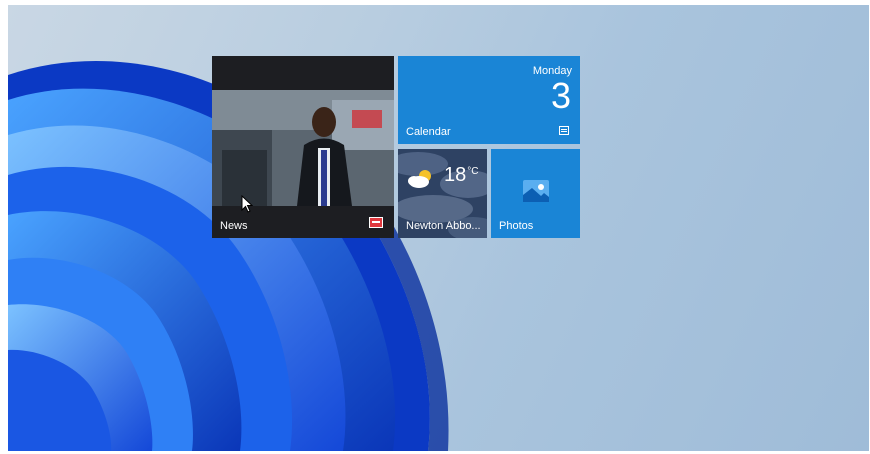 The height and width of the screenshot is (454, 870). What do you see at coordinates (428, 132) in the screenshot?
I see `calendar-tile-label: Calendar` at bounding box center [428, 132].